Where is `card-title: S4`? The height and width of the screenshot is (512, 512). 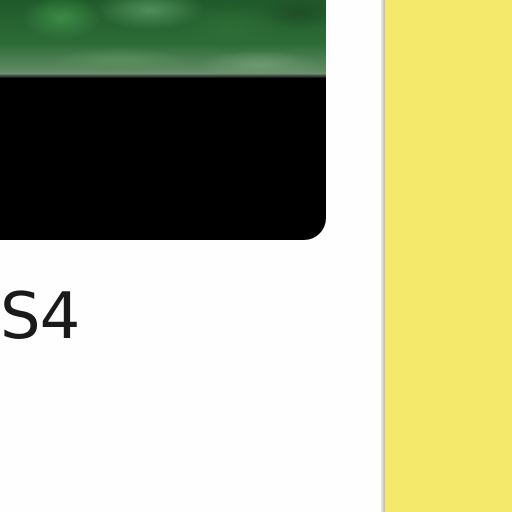
card-title: S4 is located at coordinates (40, 317).